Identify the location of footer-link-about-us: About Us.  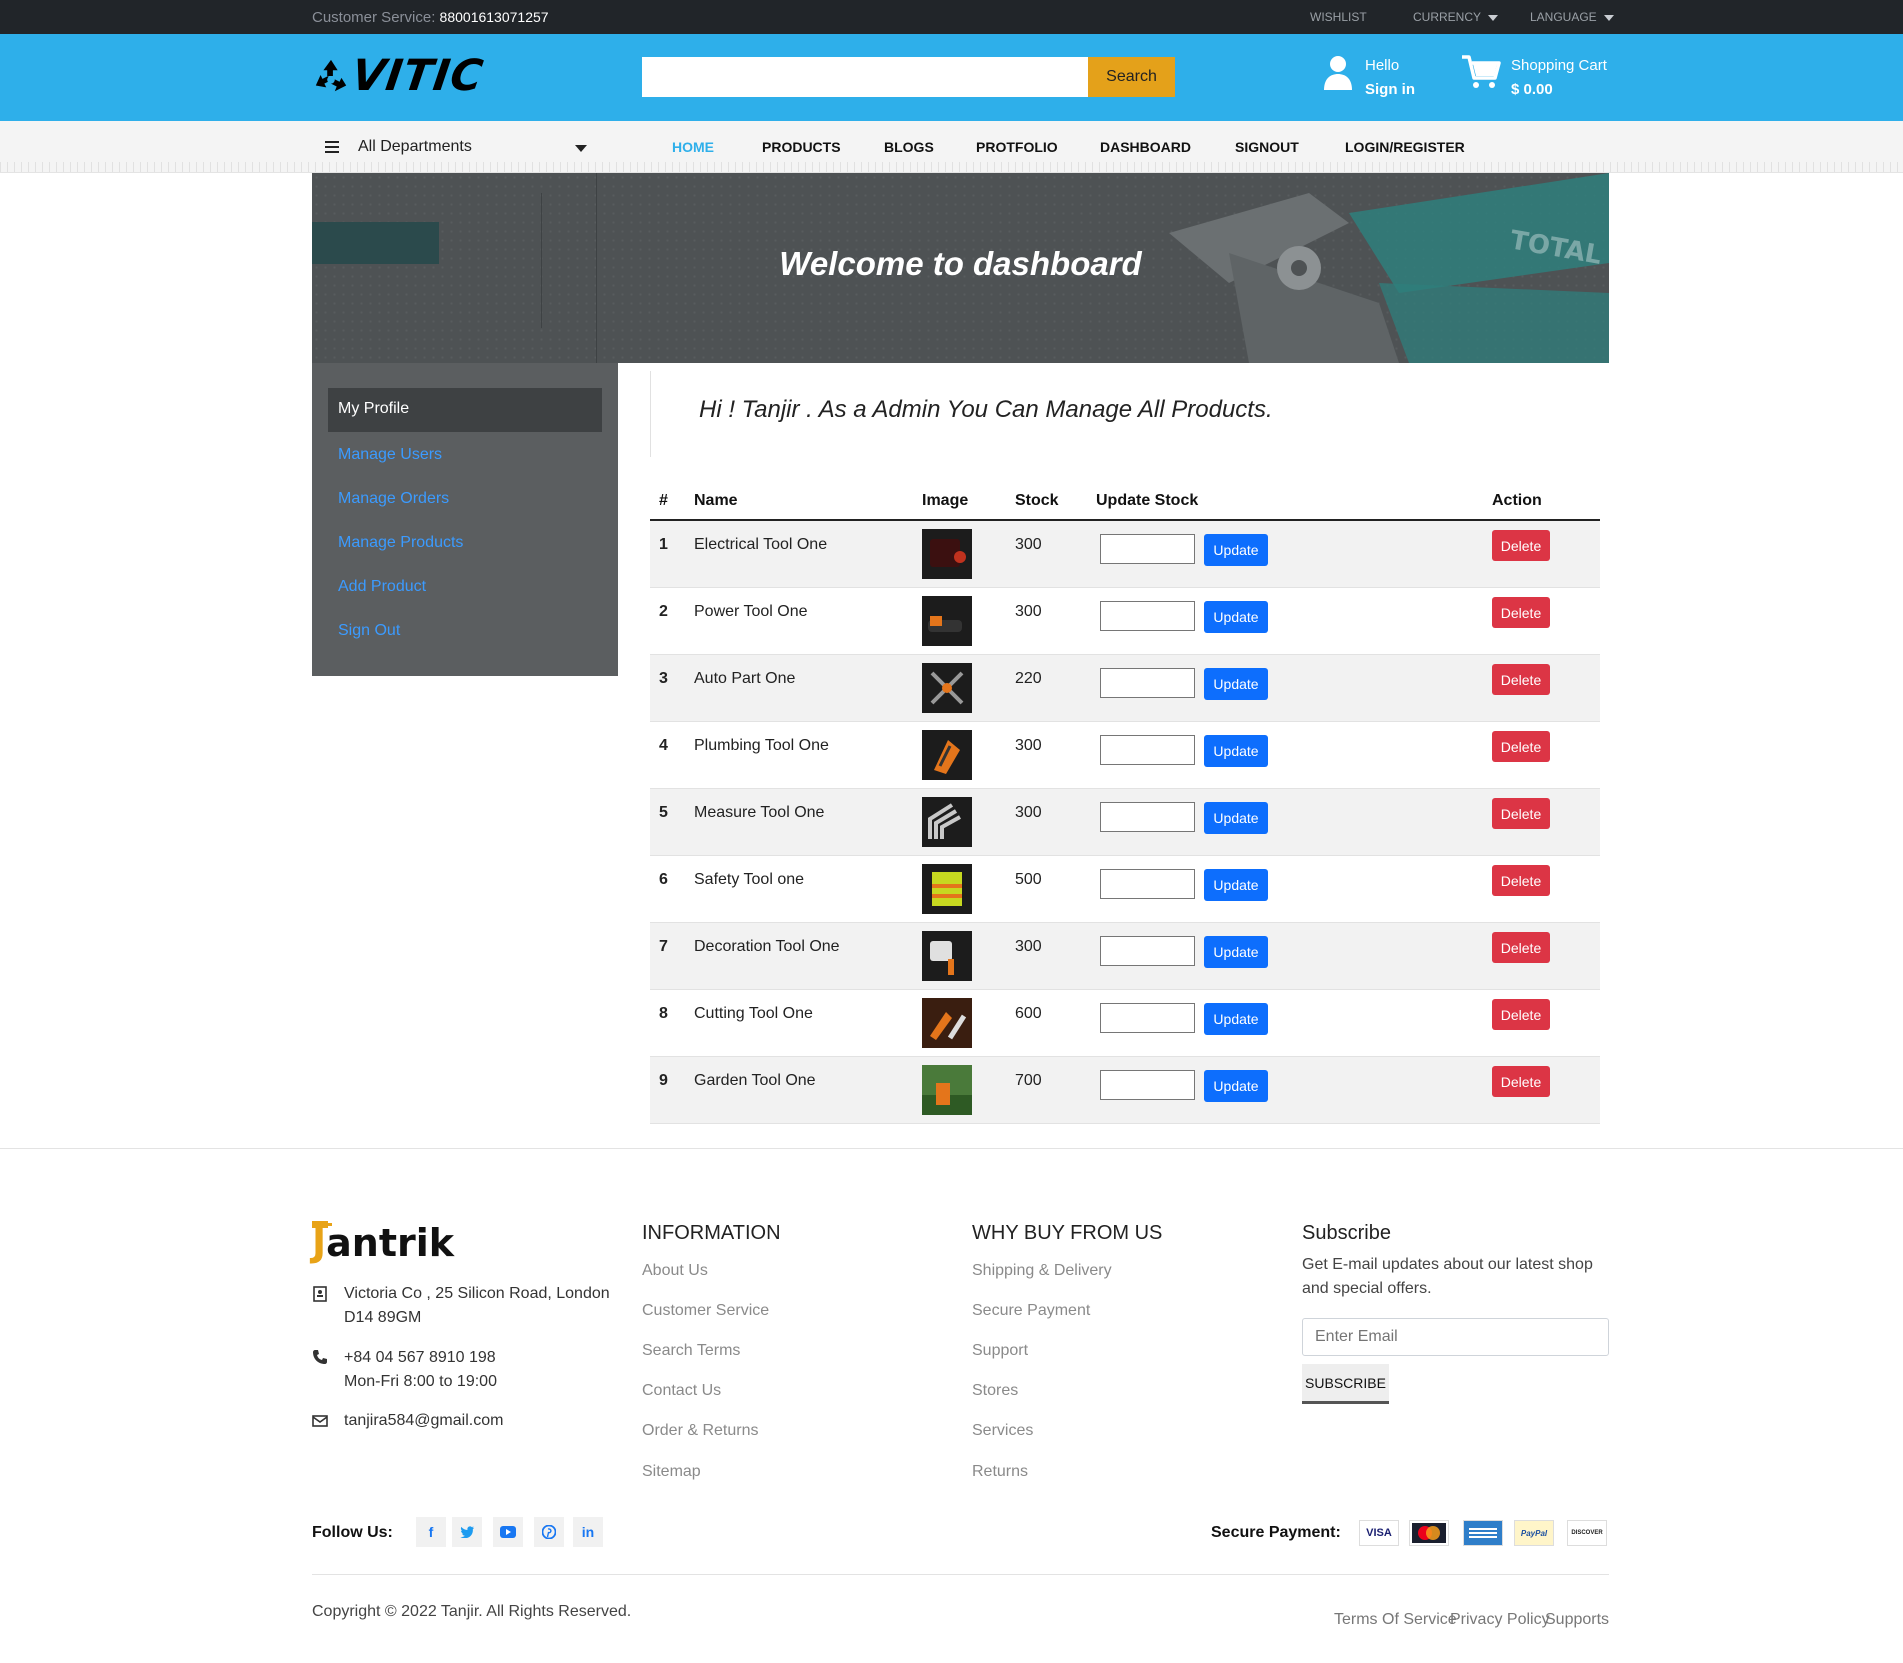
(675, 1271).